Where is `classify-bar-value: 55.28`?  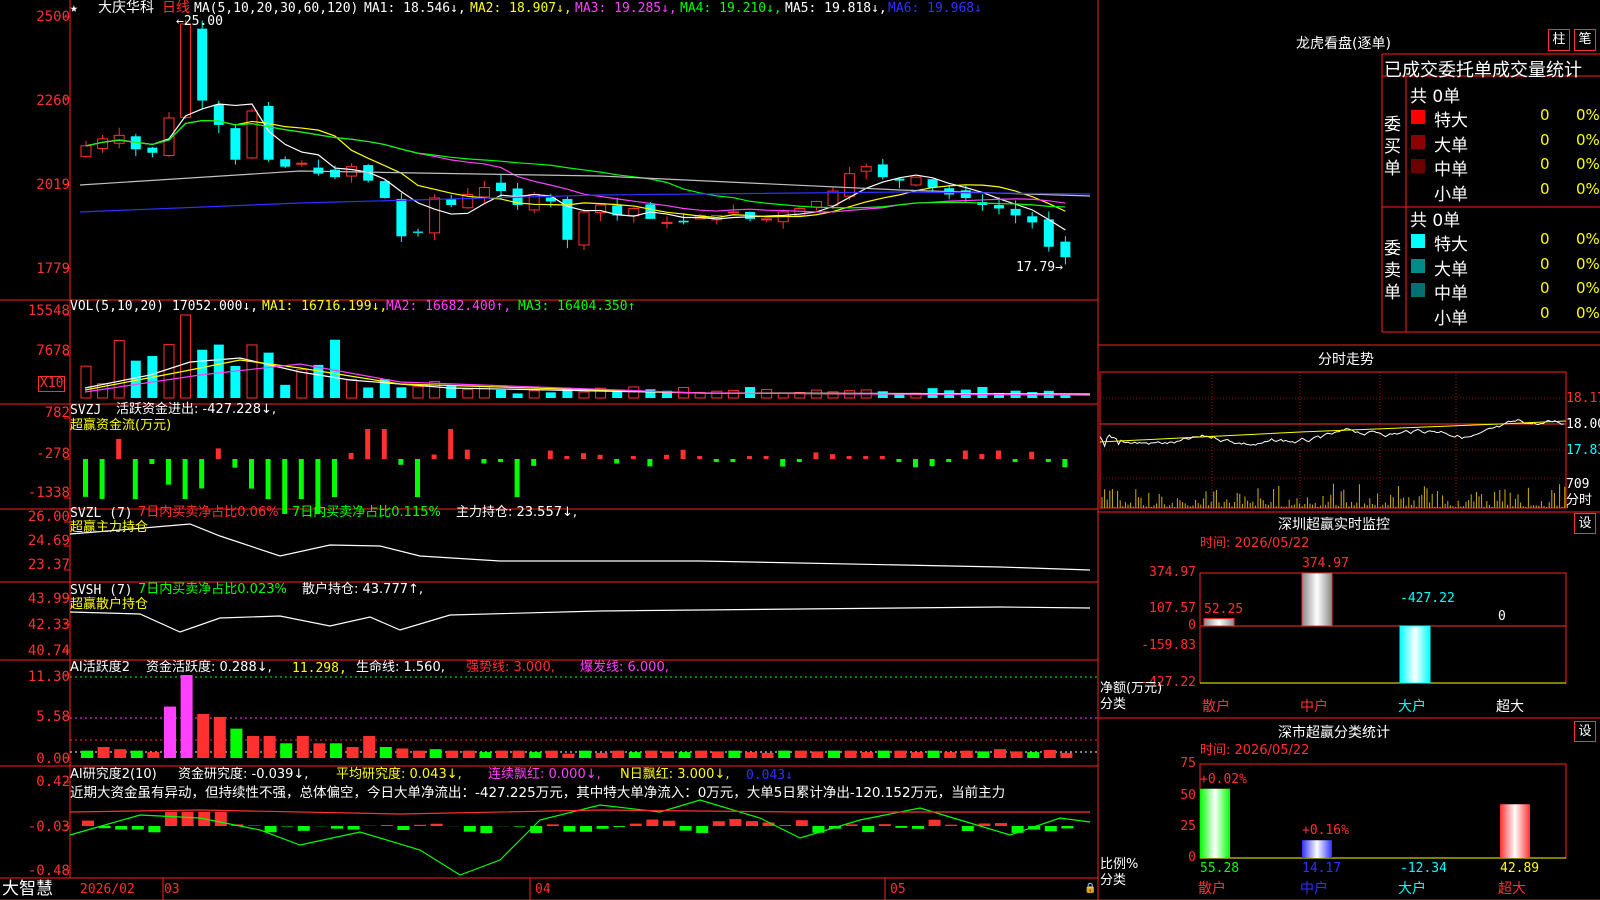 classify-bar-value: 55.28 is located at coordinates (1220, 868).